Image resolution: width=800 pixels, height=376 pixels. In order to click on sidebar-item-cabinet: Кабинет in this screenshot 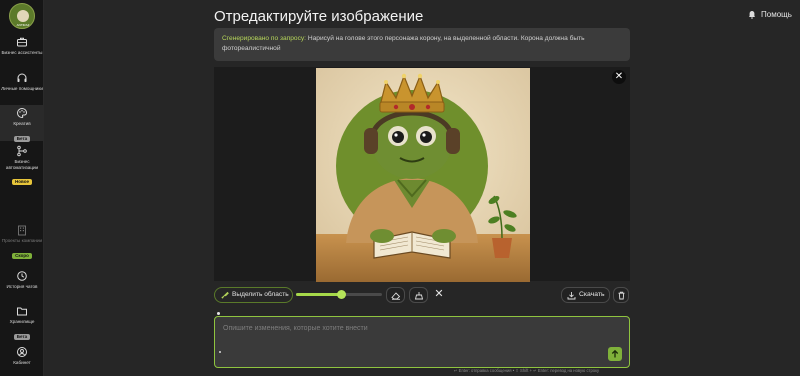, I will do `click(22, 359)`.